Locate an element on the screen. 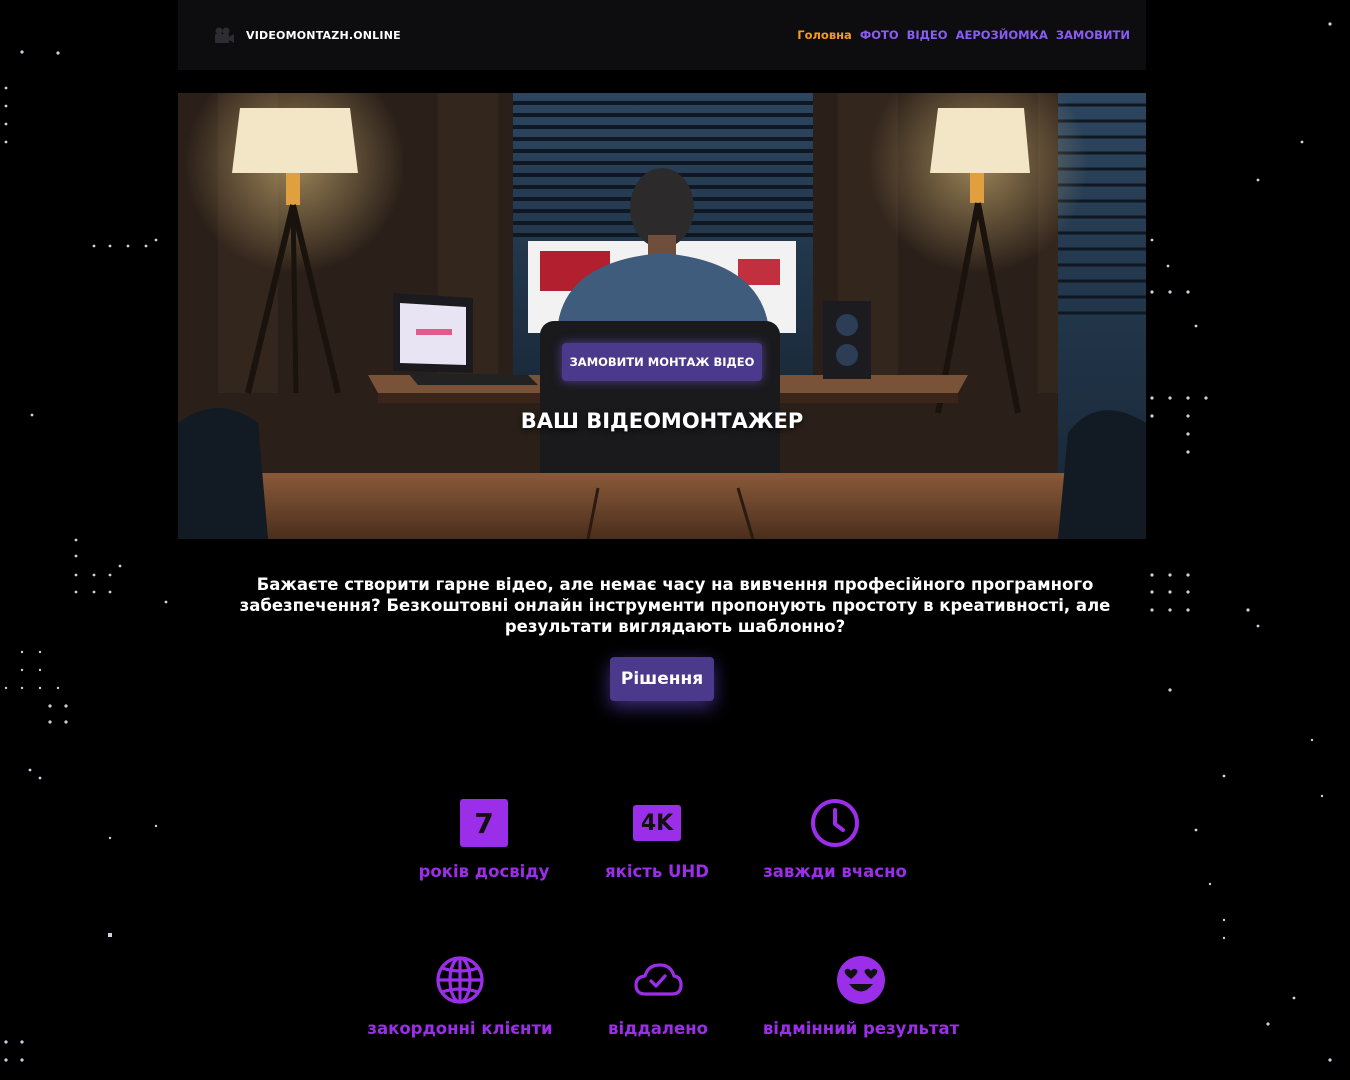  nav-item-order: ЗАМОВИТИ is located at coordinates (1093, 35).